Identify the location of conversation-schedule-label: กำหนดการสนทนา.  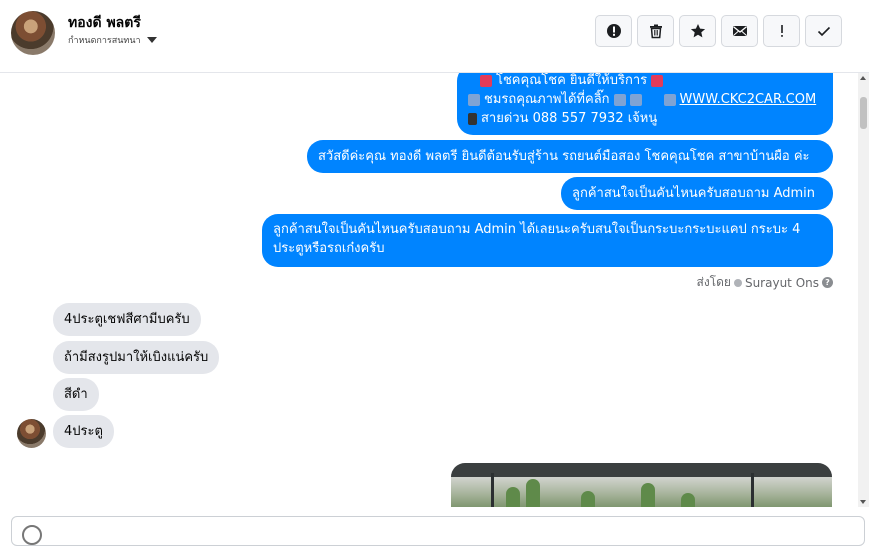
(104, 41).